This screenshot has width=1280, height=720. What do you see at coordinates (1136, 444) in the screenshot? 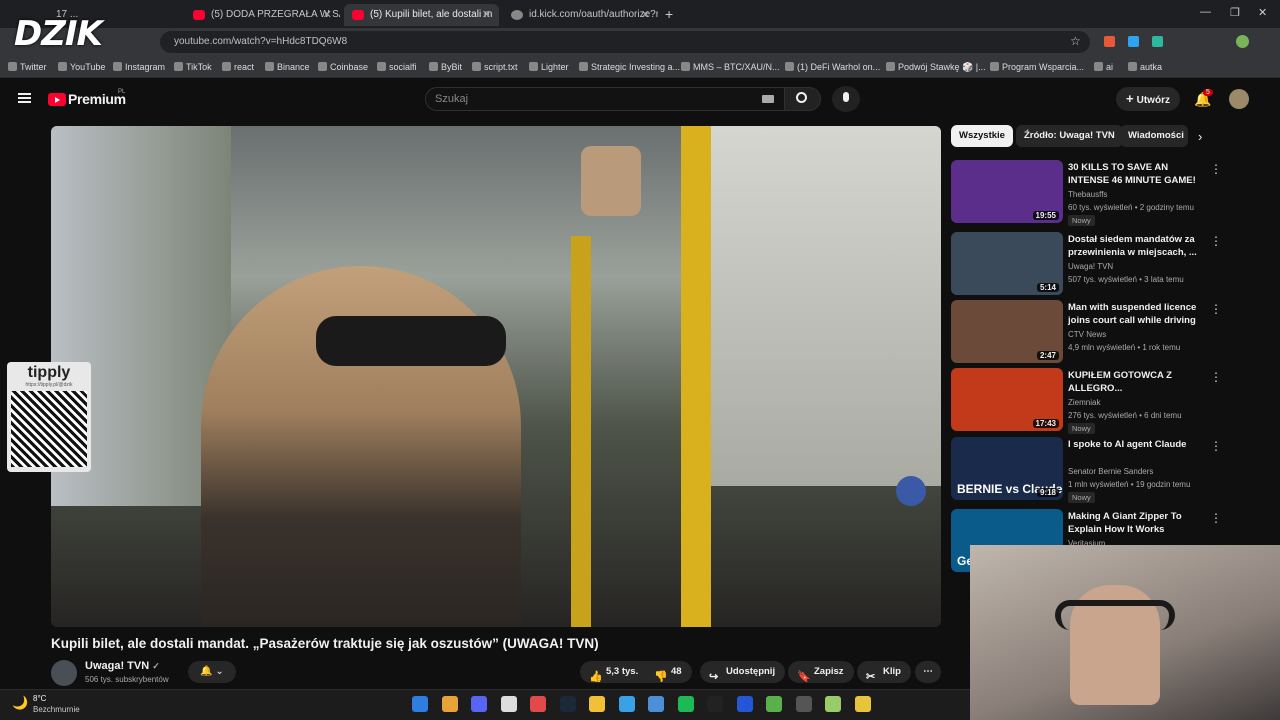
I see `rec-title: I spoke to AI agent Claude` at bounding box center [1136, 444].